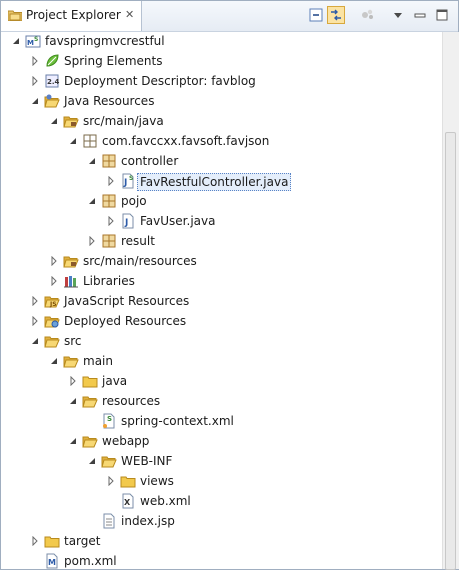 Image resolution: width=459 pixels, height=570 pixels. What do you see at coordinates (160, 81) in the screenshot?
I see `tree-item-label: Deployment Descriptor: favblog` at bounding box center [160, 81].